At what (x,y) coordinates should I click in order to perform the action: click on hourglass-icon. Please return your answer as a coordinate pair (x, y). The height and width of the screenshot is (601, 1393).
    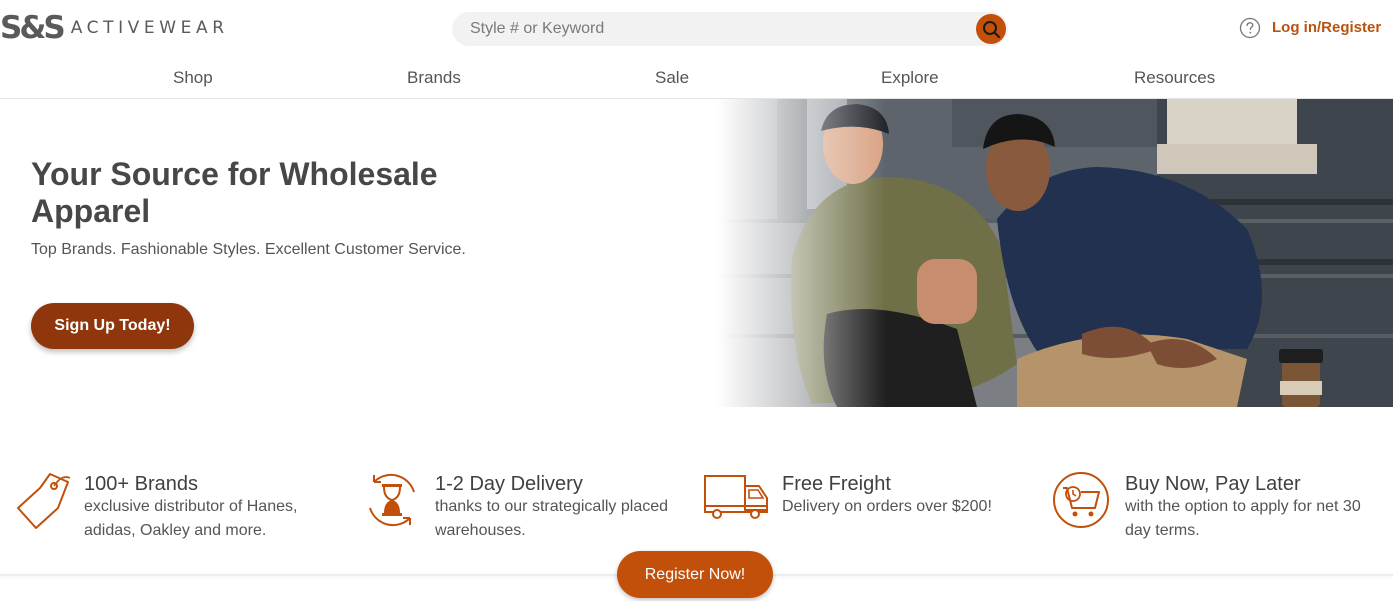
    Looking at the image, I should click on (392, 500).